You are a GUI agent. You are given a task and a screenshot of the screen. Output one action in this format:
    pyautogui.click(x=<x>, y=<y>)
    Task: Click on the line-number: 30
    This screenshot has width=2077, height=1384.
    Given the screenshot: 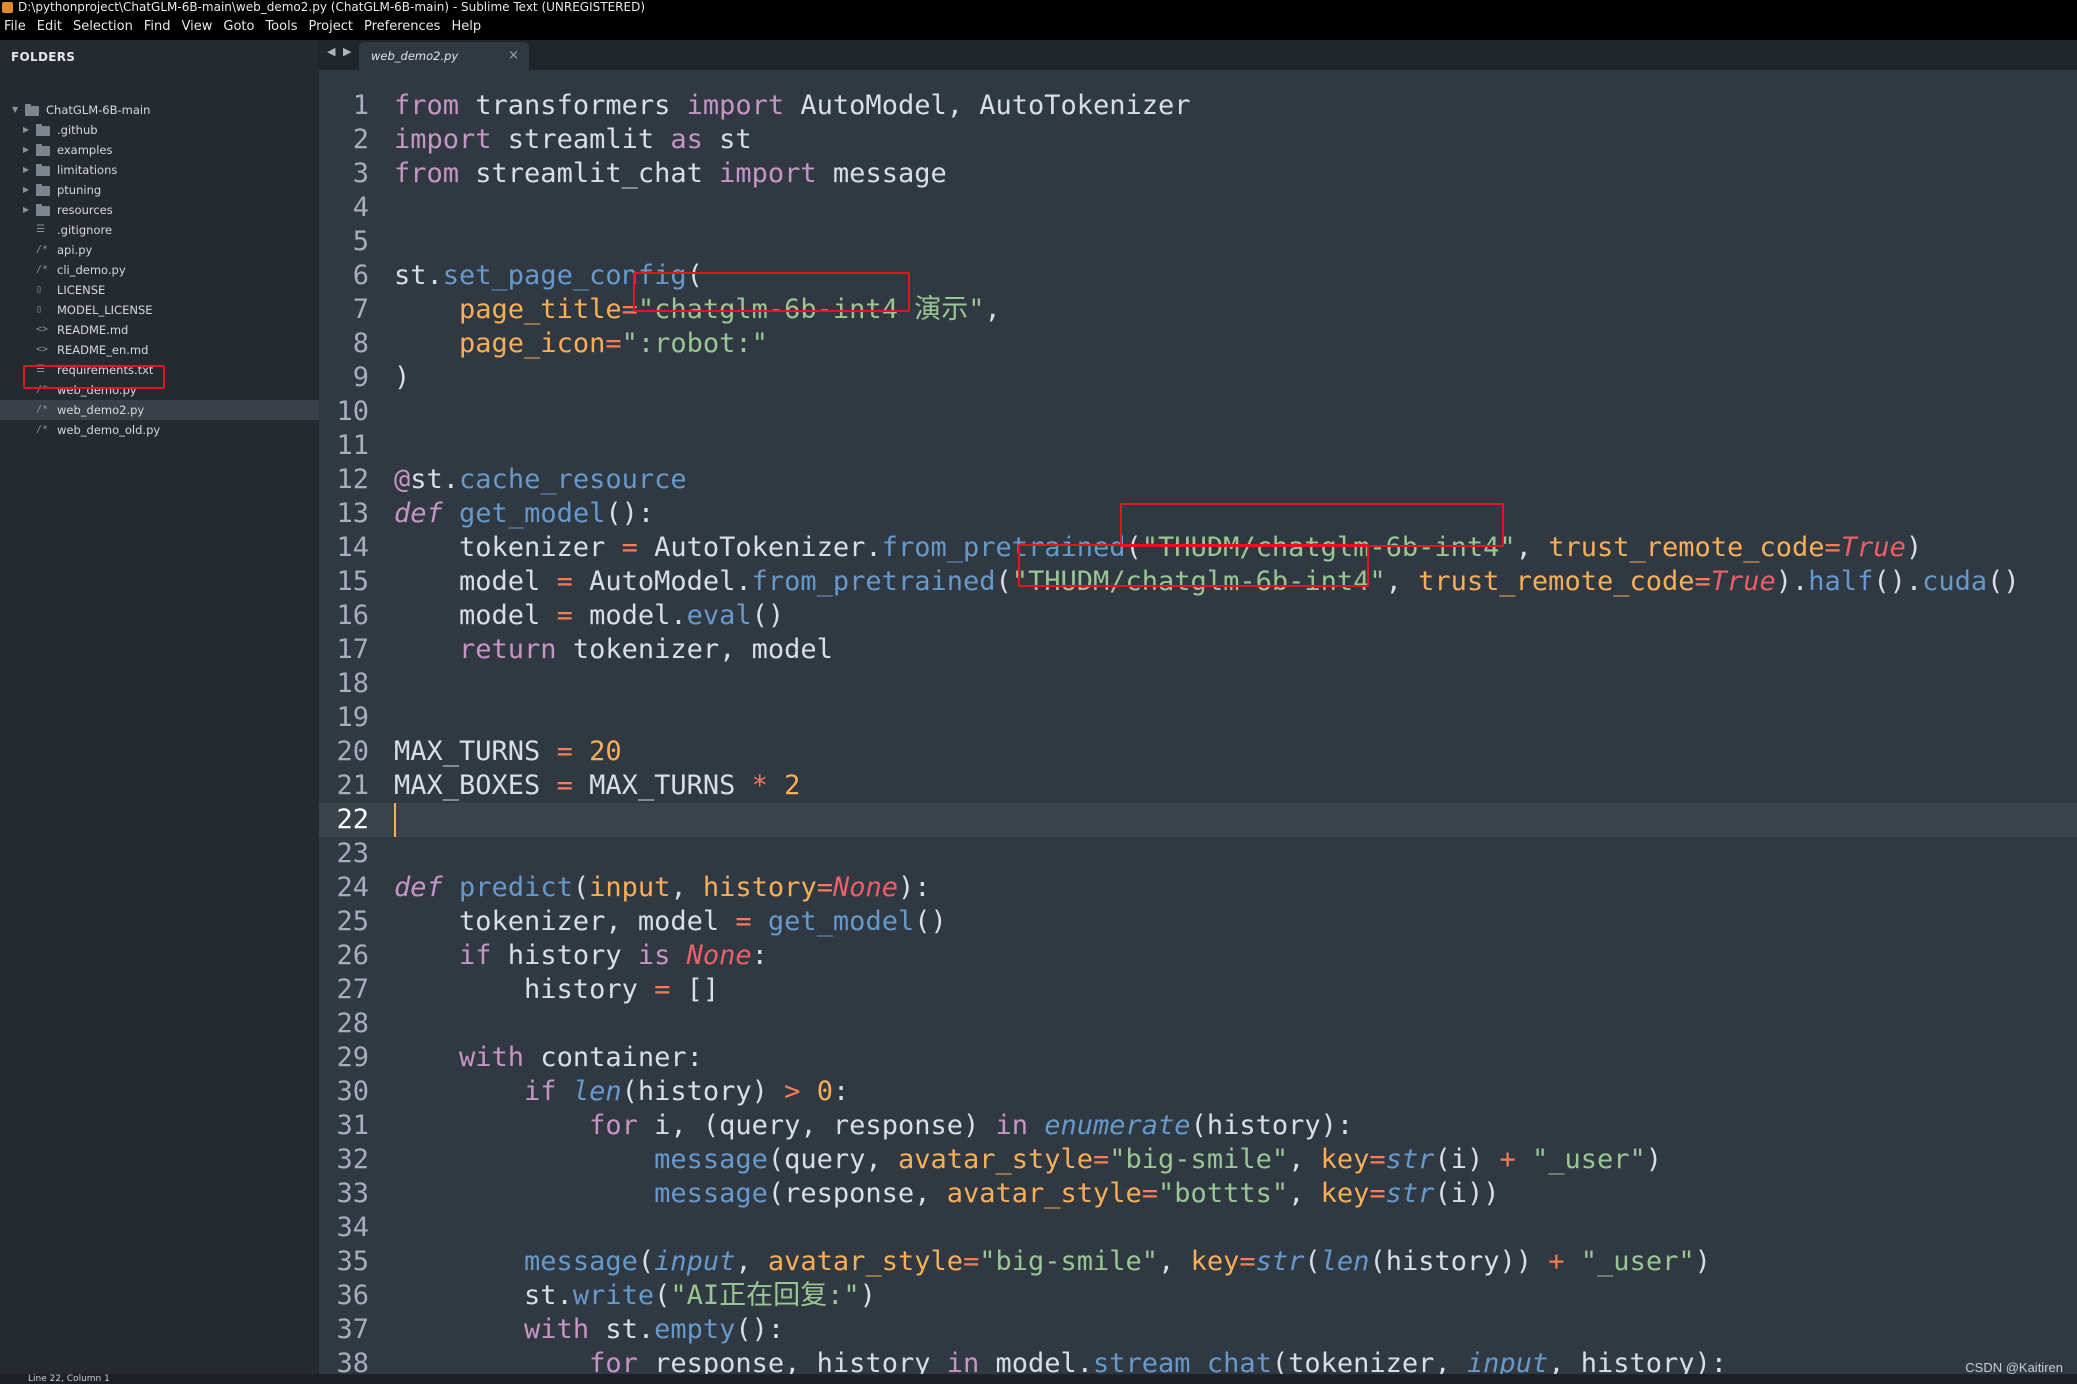 What is the action you would take?
    pyautogui.click(x=352, y=1091)
    